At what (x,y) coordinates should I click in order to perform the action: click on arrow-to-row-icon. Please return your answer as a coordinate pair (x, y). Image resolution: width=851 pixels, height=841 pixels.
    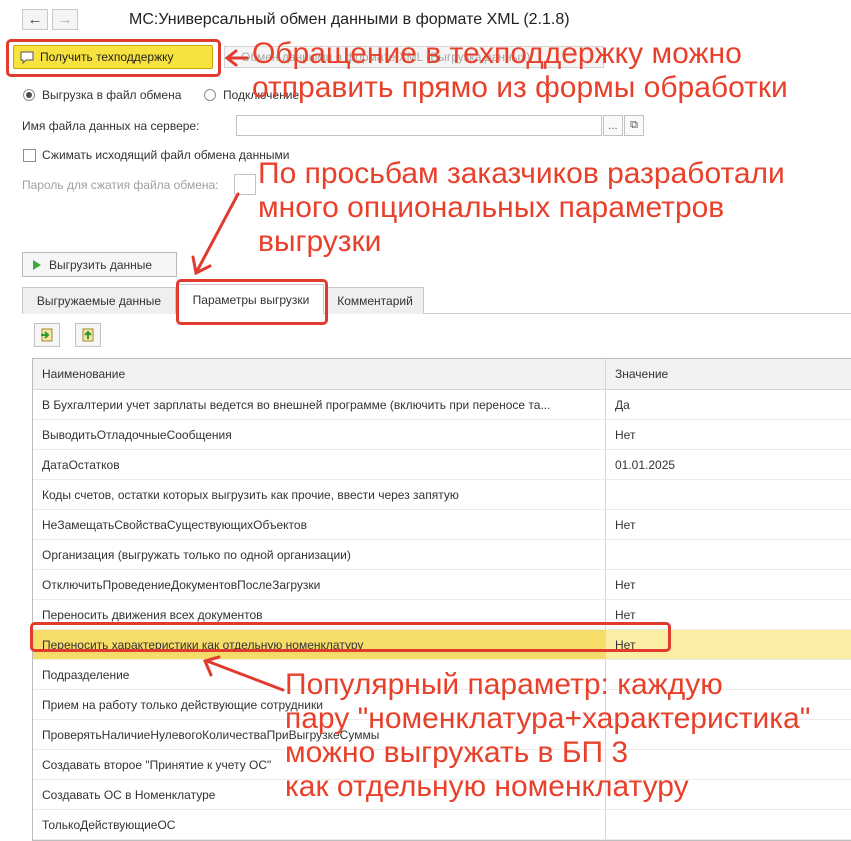
    Looking at the image, I should click on (243, 673).